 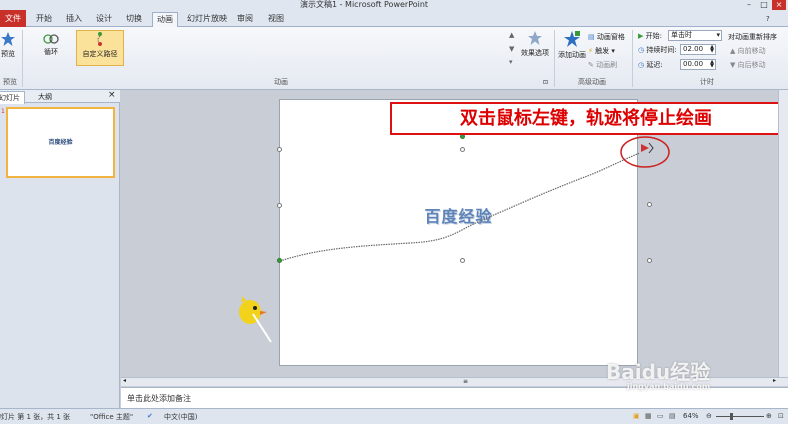 What do you see at coordinates (645, 148) in the screenshot?
I see `path-end-arrow-icon` at bounding box center [645, 148].